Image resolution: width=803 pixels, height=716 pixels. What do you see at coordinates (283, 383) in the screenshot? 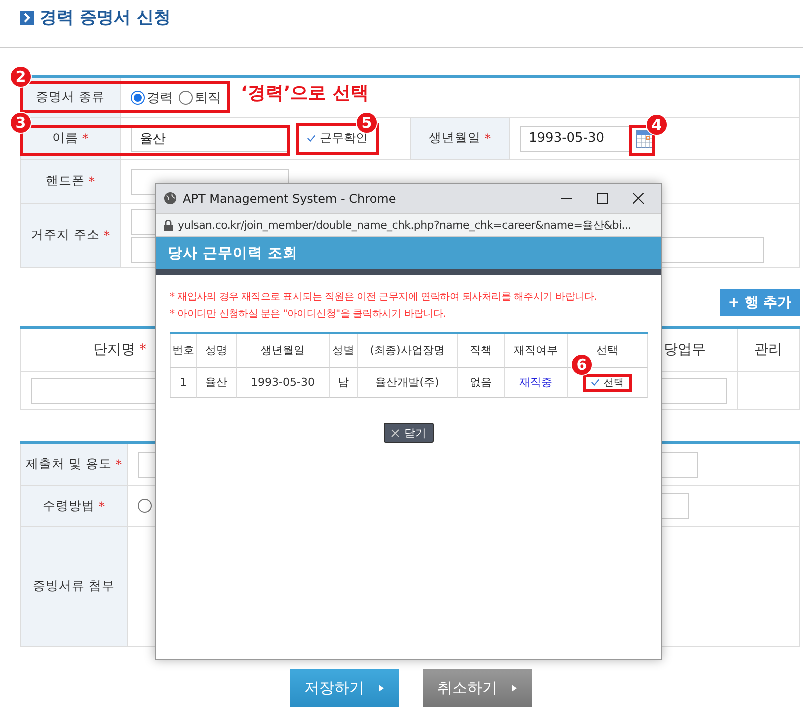
I see `table-cell: 1993-05-30` at bounding box center [283, 383].